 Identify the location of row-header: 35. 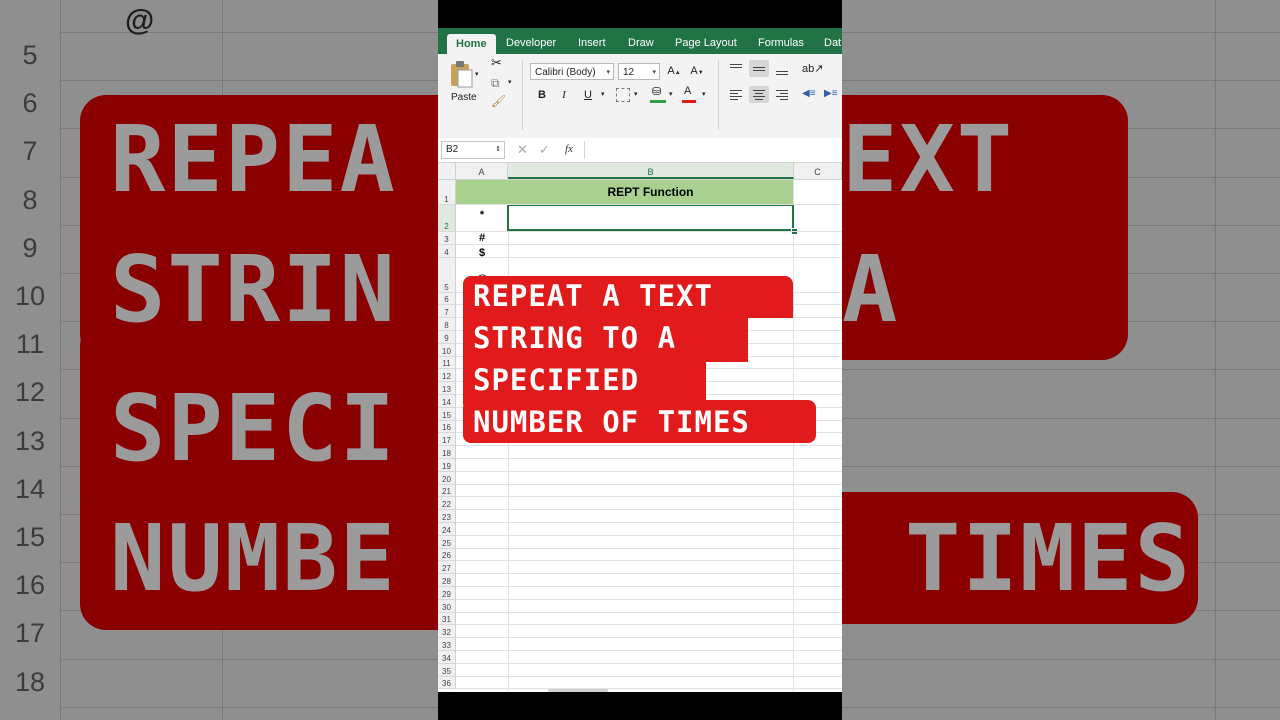
(447, 670).